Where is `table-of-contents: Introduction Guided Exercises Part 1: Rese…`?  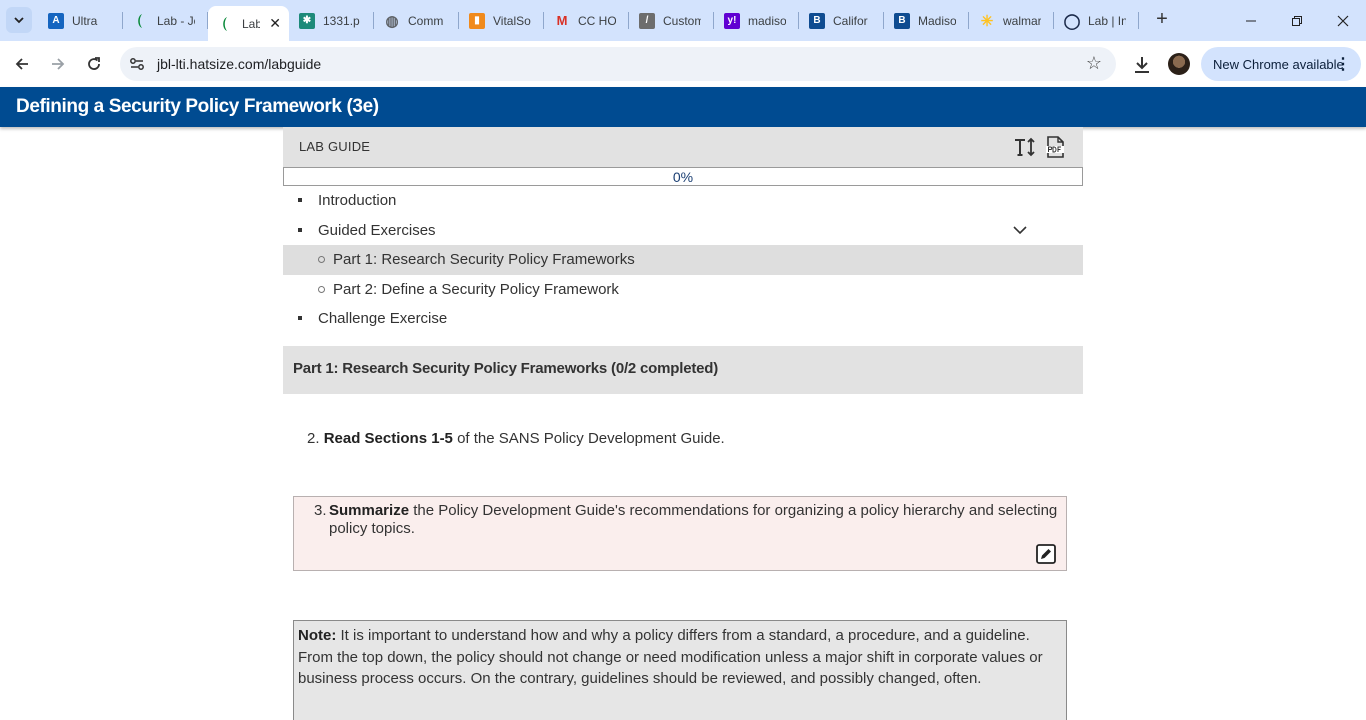
table-of-contents: Introduction Guided Exercises Part 1: Rese… is located at coordinates (683, 260).